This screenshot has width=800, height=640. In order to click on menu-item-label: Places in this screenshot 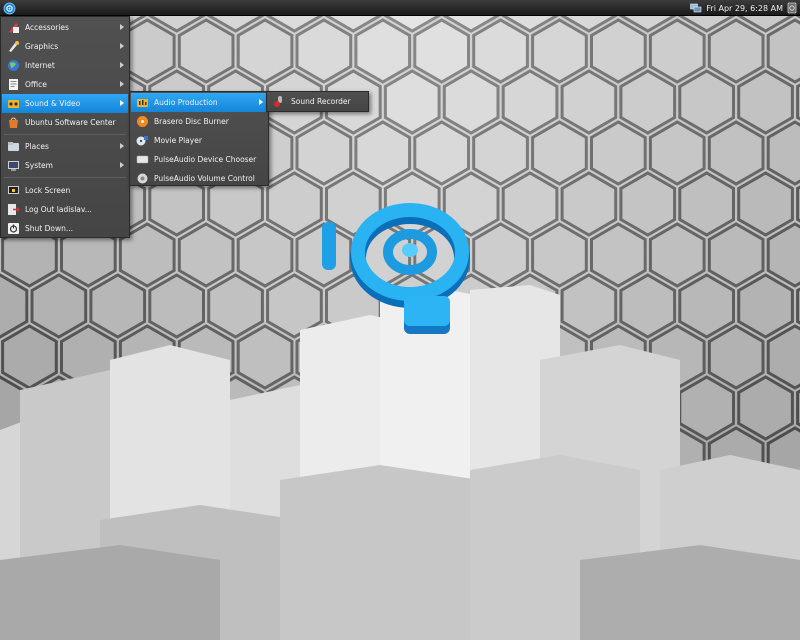, I will do `click(37, 146)`.